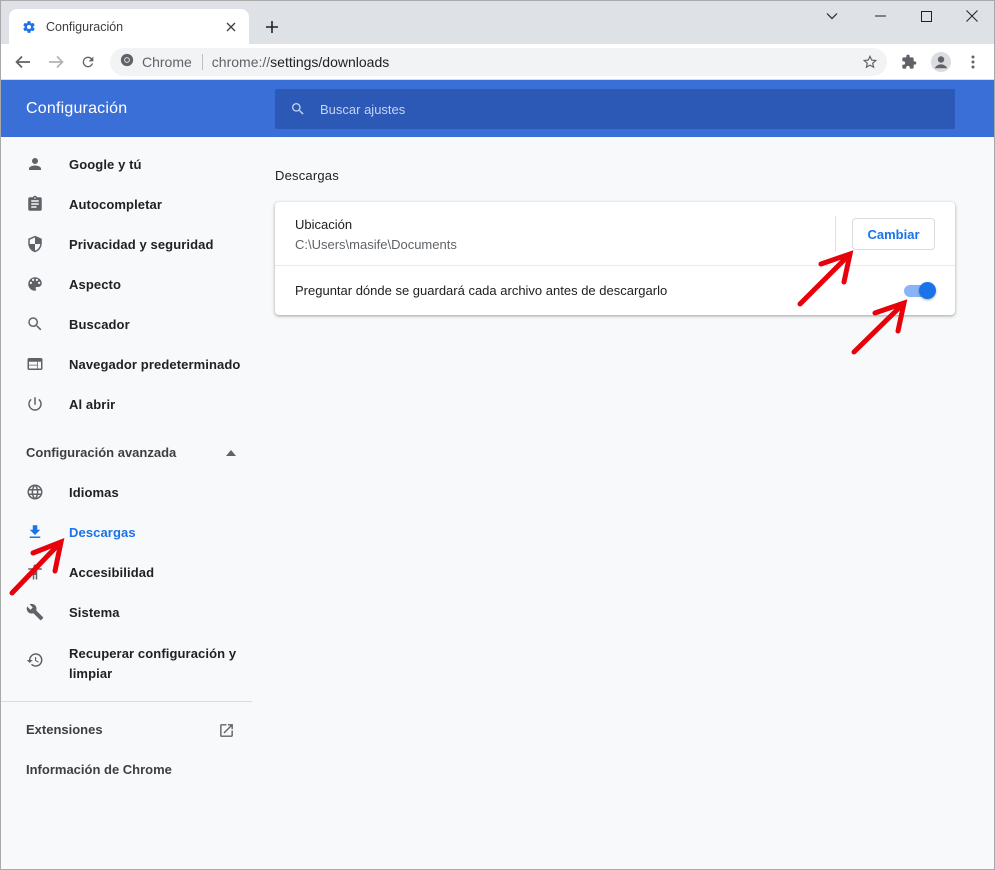 The height and width of the screenshot is (870, 995). Describe the element at coordinates (99, 769) in the screenshot. I see `about-chrome-link: Información de Chrome` at that location.